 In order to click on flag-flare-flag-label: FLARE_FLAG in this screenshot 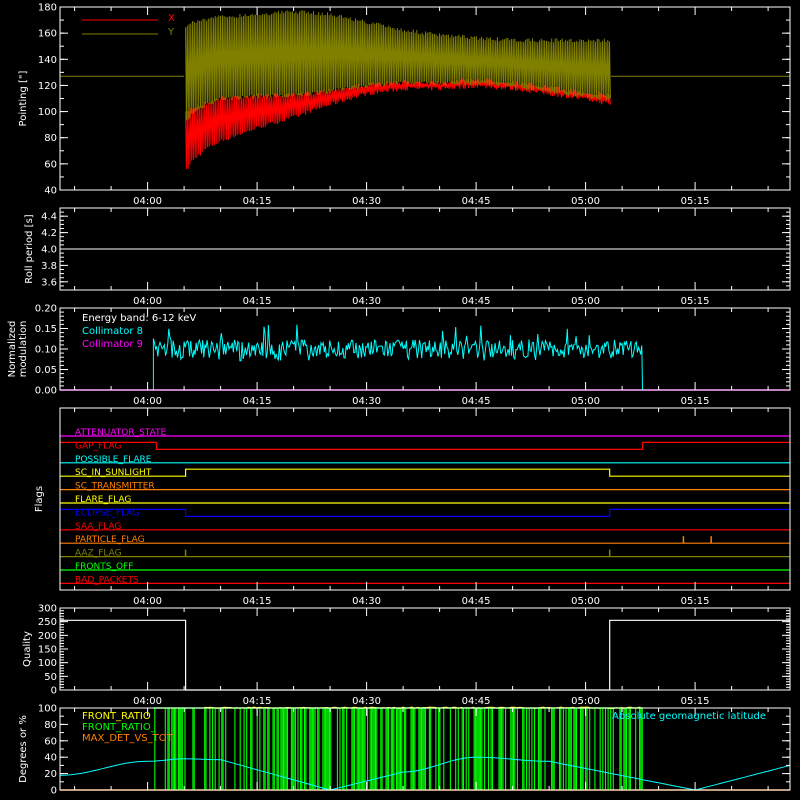, I will do `click(103, 500)`.